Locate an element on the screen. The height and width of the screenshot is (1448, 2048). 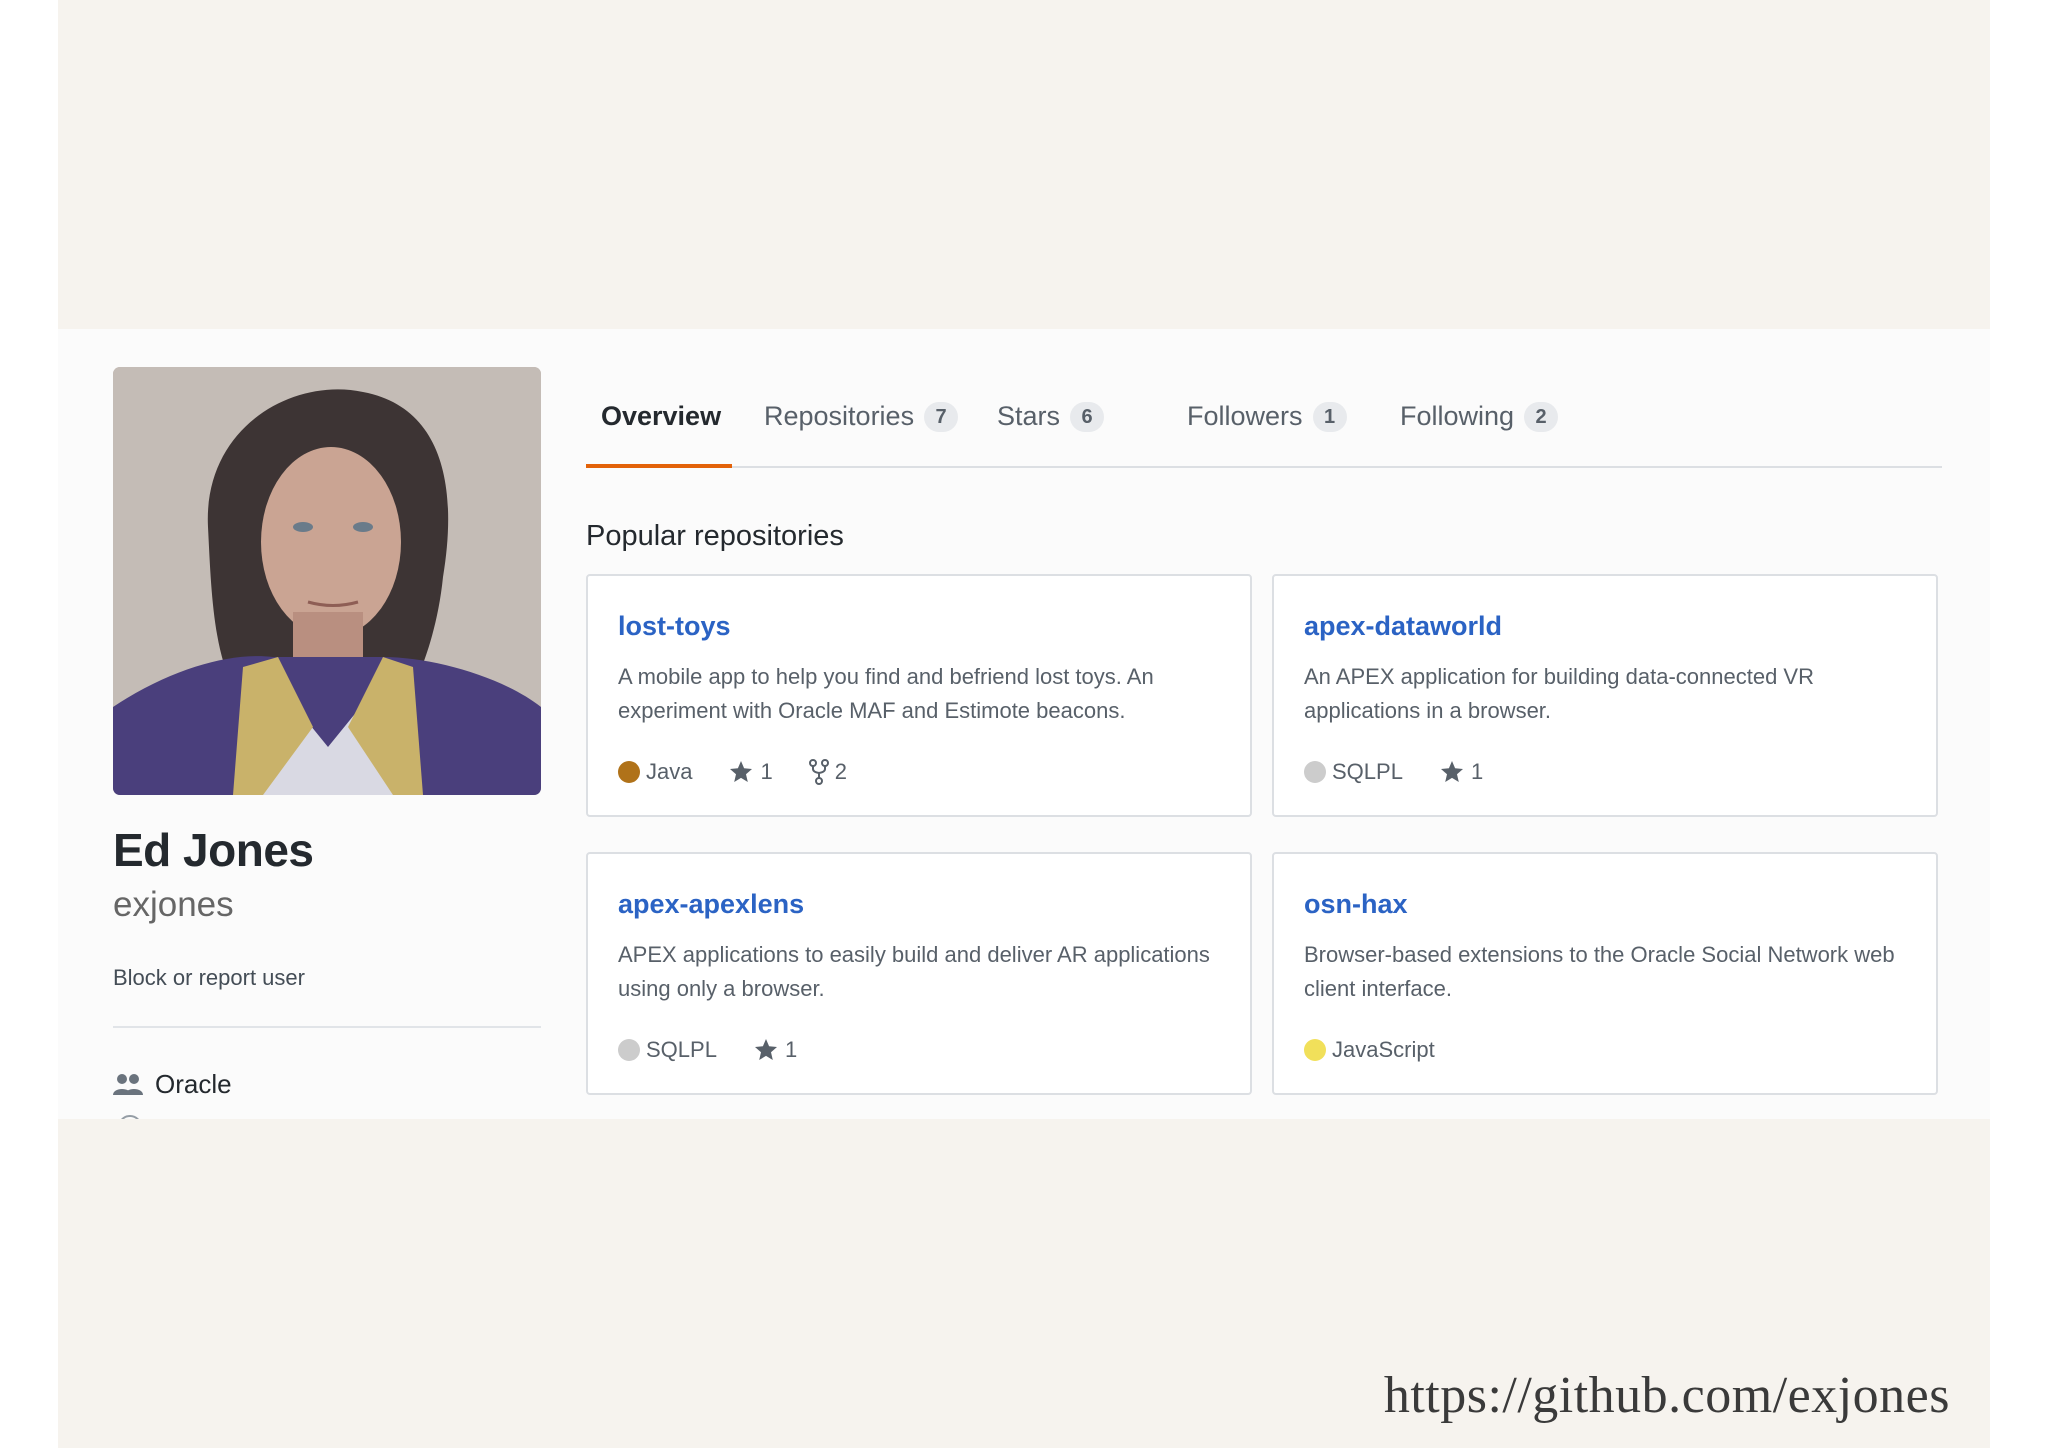
avatar is located at coordinates (327, 581).